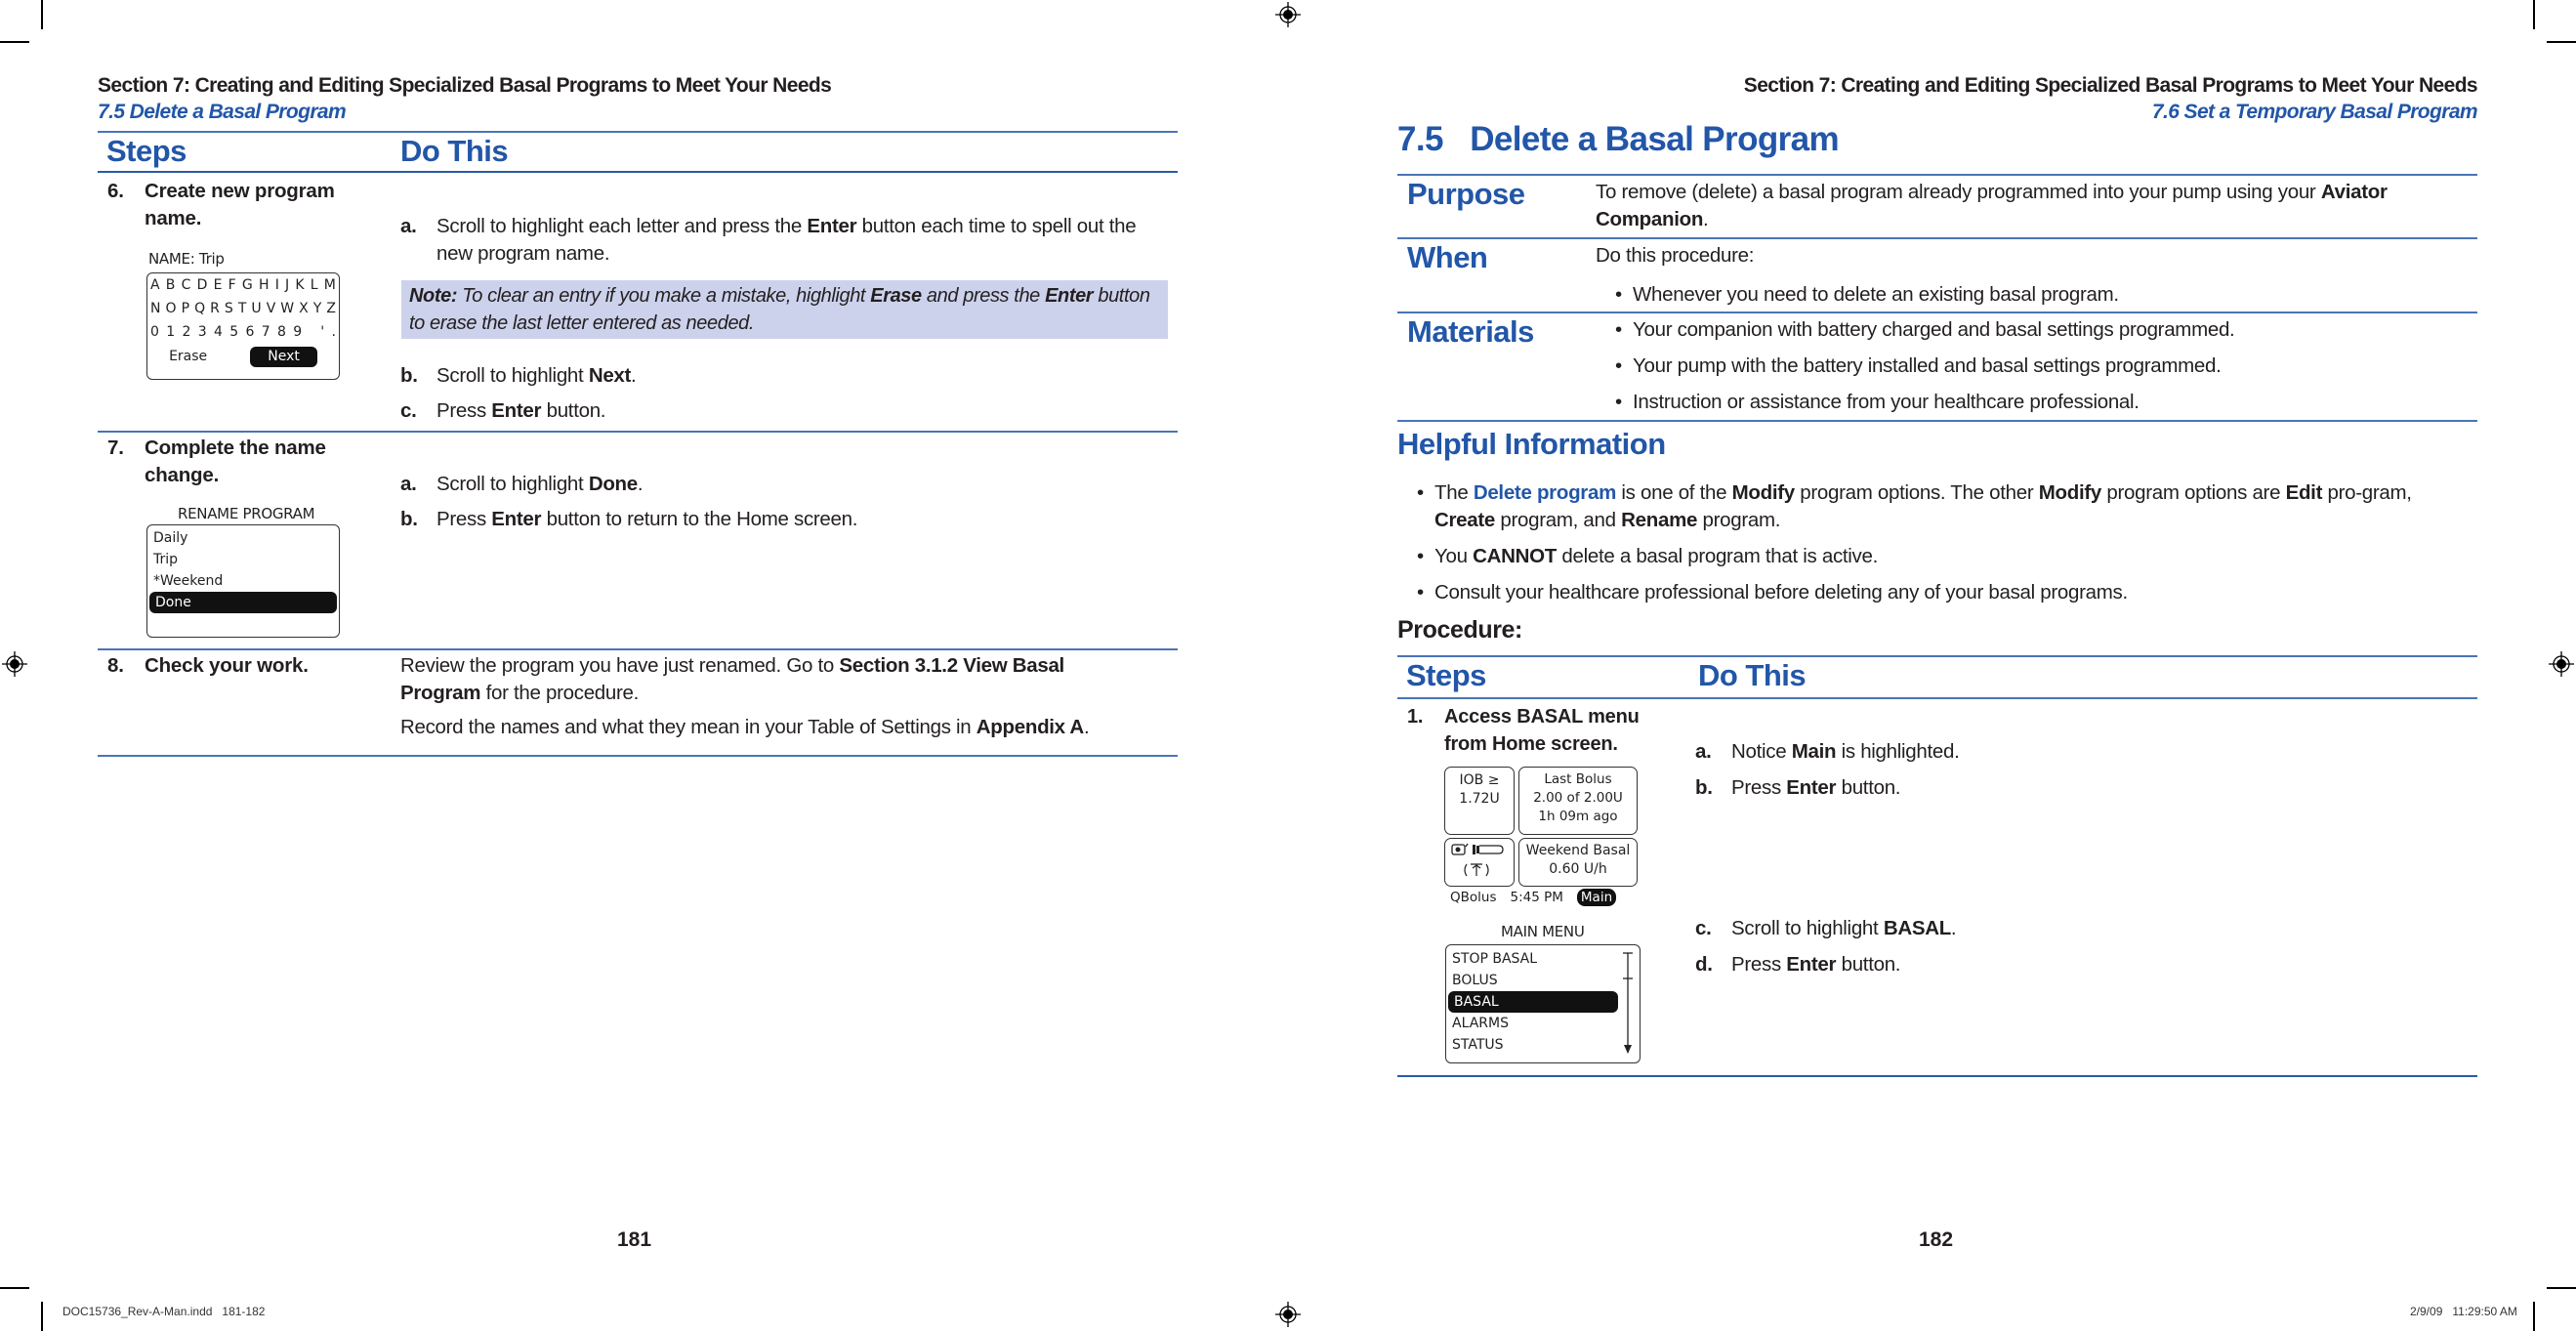 The height and width of the screenshot is (1331, 2576). What do you see at coordinates (221, 204) in the screenshot?
I see `step-title: 6. Create new program name.` at bounding box center [221, 204].